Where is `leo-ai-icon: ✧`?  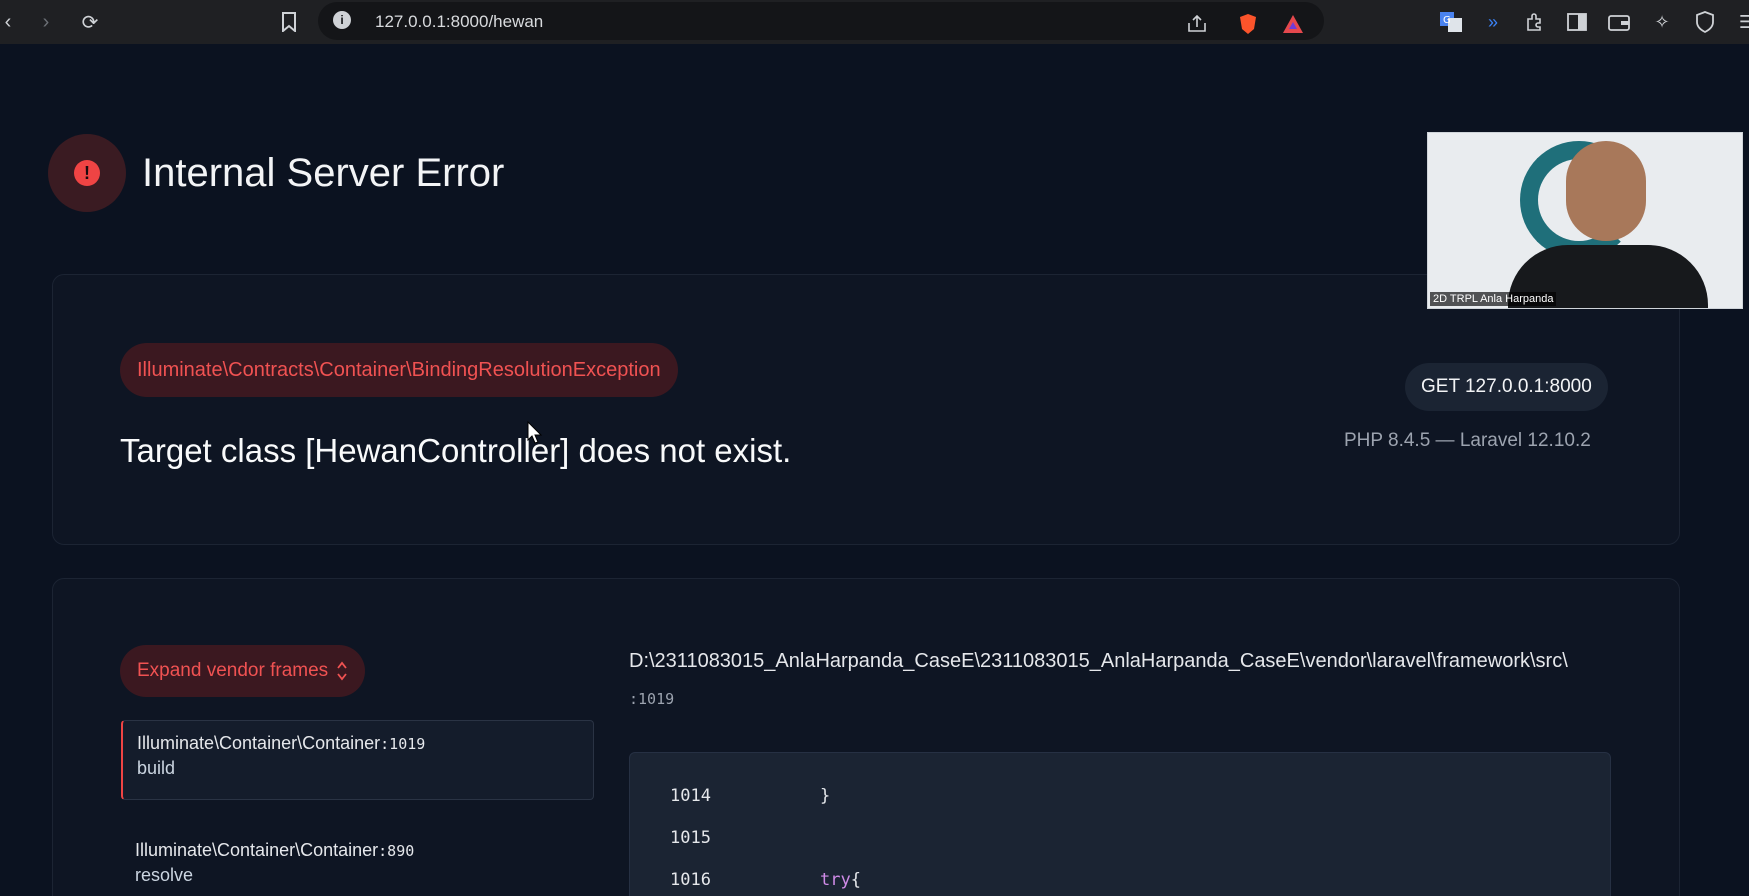
leo-ai-icon: ✧ is located at coordinates (1662, 22).